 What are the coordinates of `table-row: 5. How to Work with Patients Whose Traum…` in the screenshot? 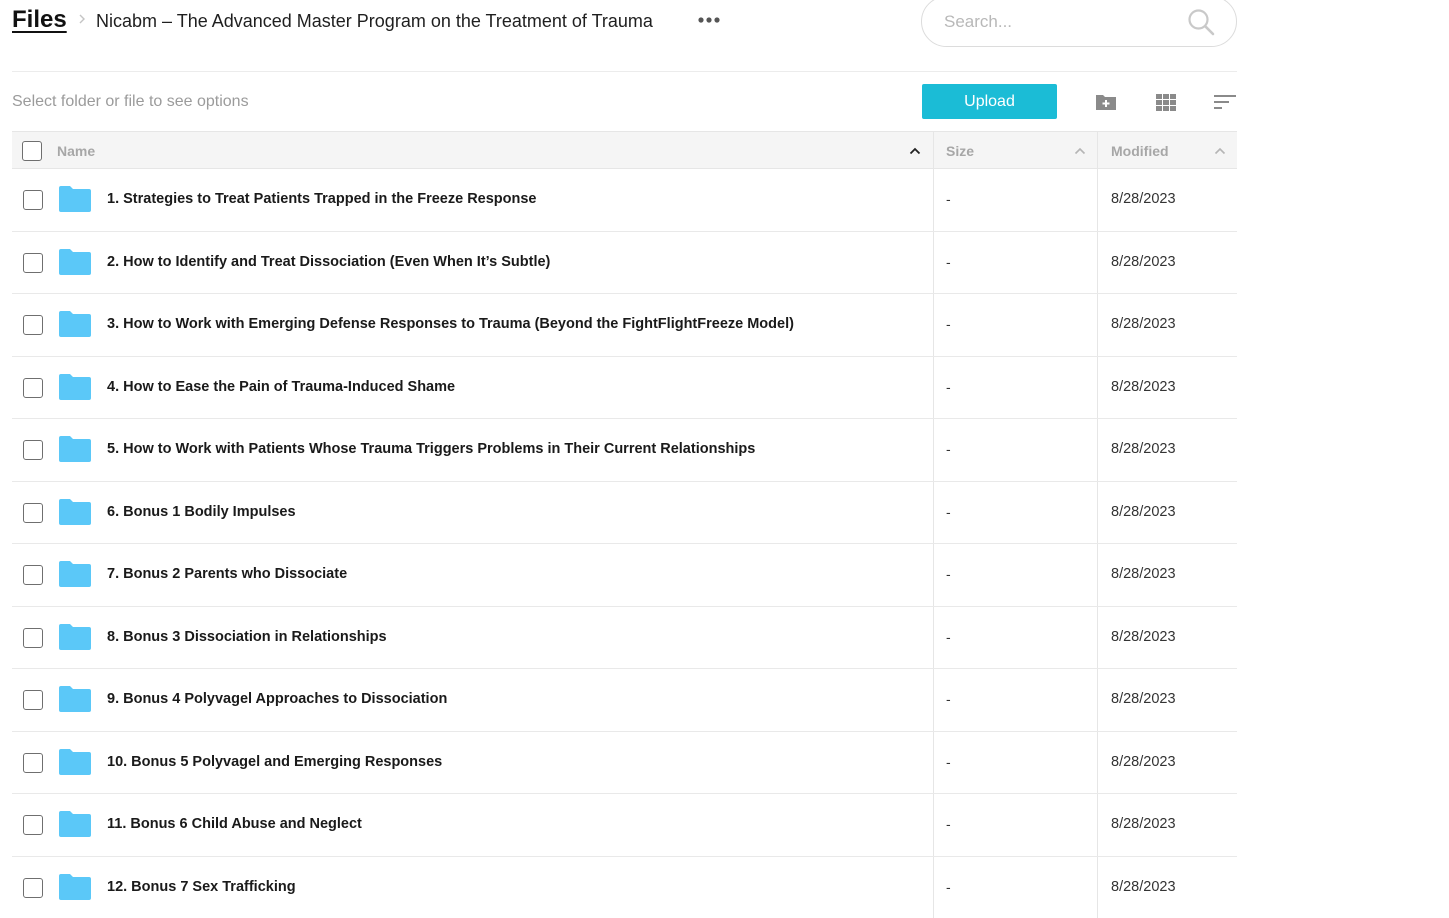 It's located at (624, 450).